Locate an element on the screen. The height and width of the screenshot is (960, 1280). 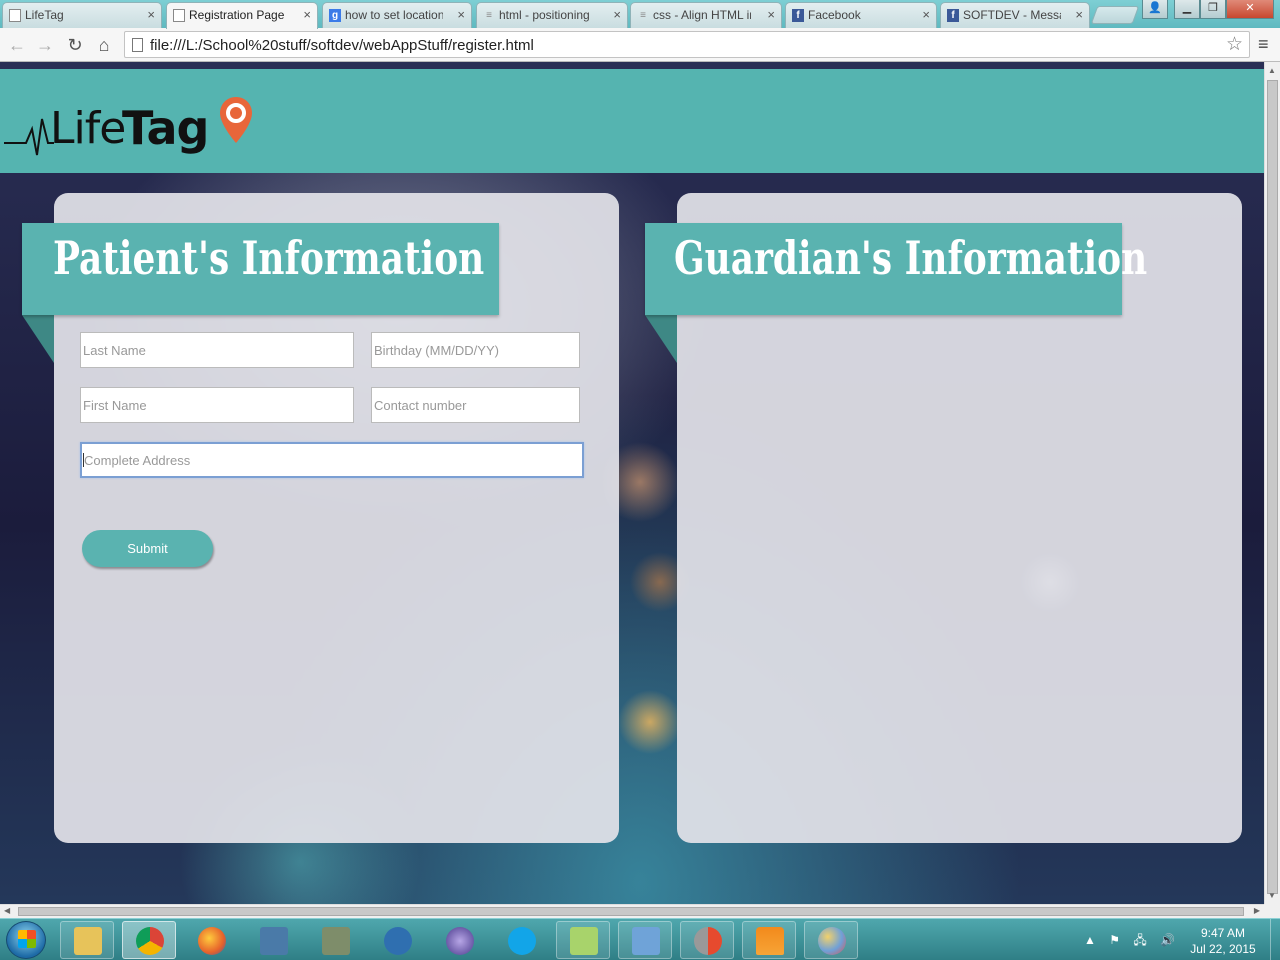
recovery-icon is located at coordinates (708, 941).